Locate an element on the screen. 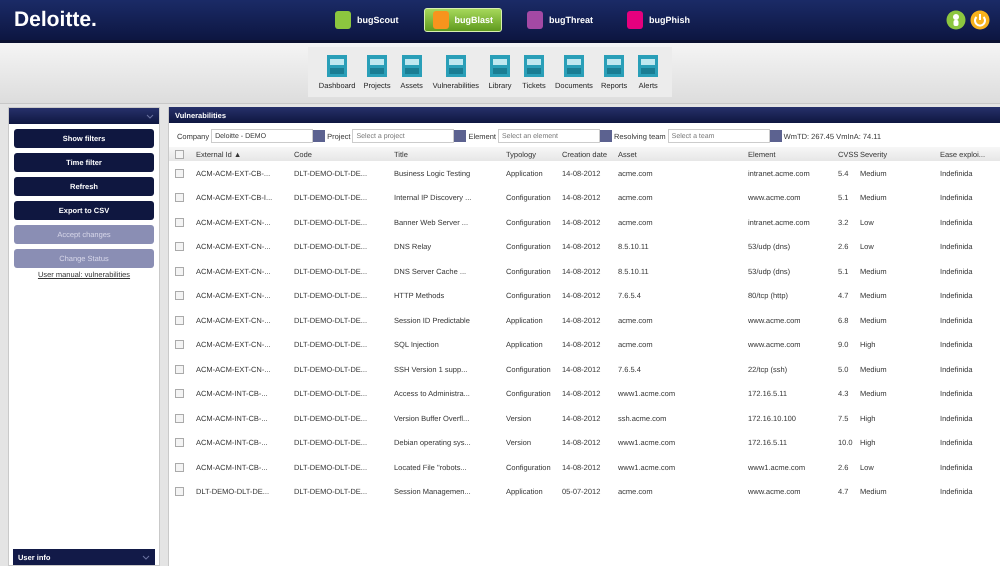 The width and height of the screenshot is (1000, 566). logo: Deloitte. is located at coordinates (56, 20).